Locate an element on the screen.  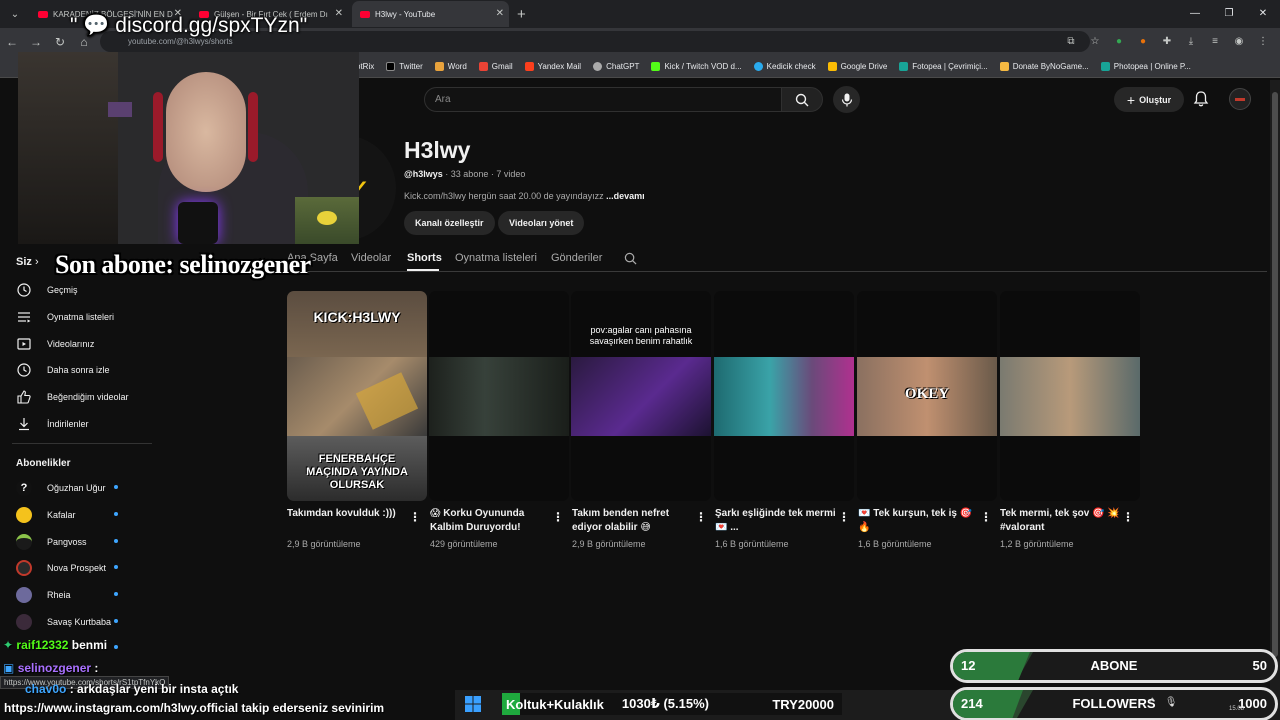
windows-start-icon is located at coordinates (473, 704).